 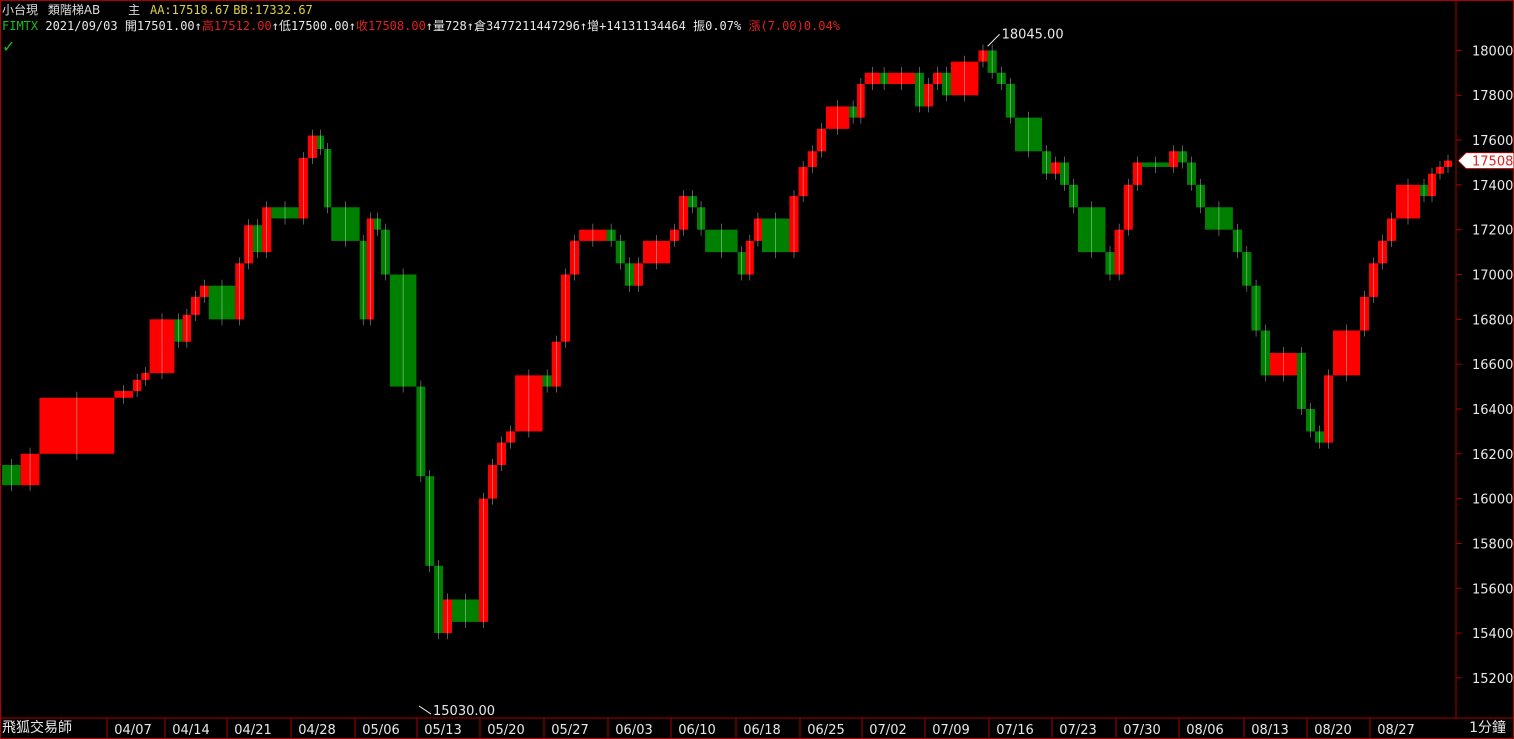 I want to click on annotation-label: 15030.00, so click(x=464, y=711).